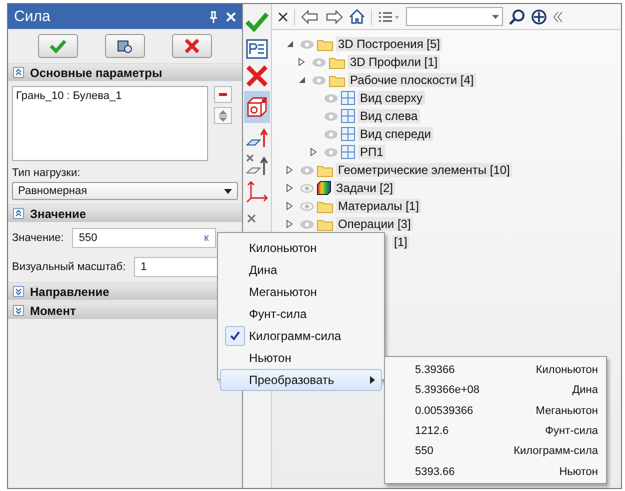 This screenshot has width=625, height=491. I want to click on field-label: Визуальный масштаб:, so click(69, 267).